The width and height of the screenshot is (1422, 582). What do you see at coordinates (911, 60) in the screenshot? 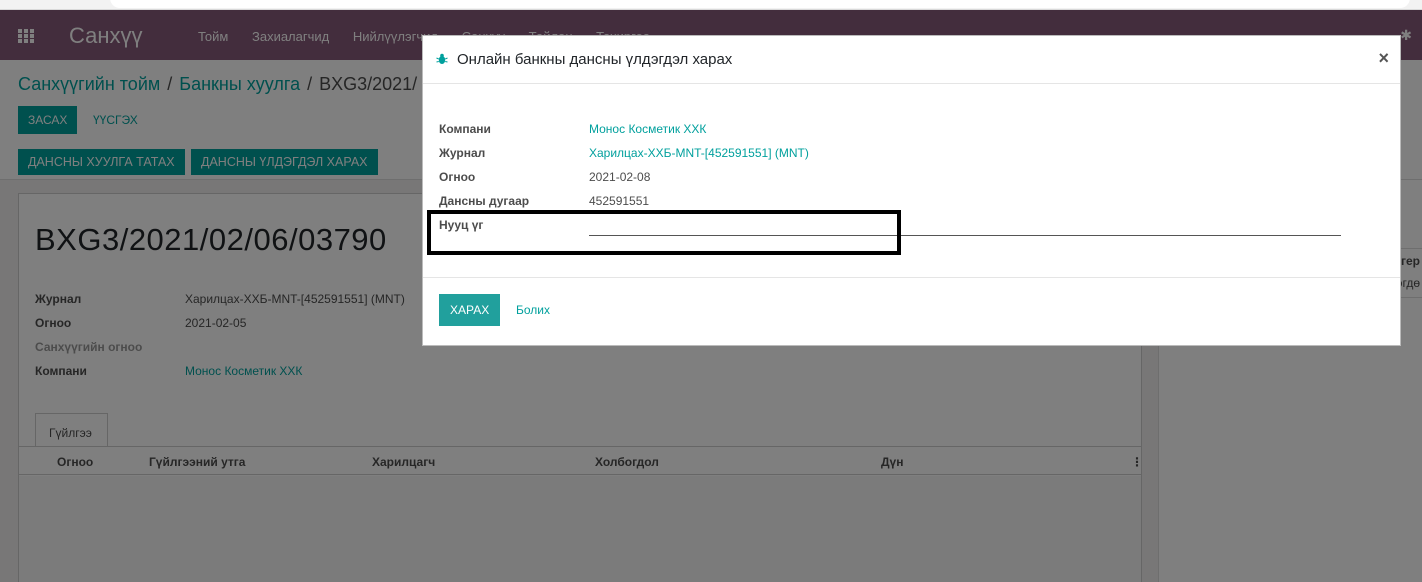
I see `dialog-header: Онлайн банкны дансны үлдэгдэл харах ×` at bounding box center [911, 60].